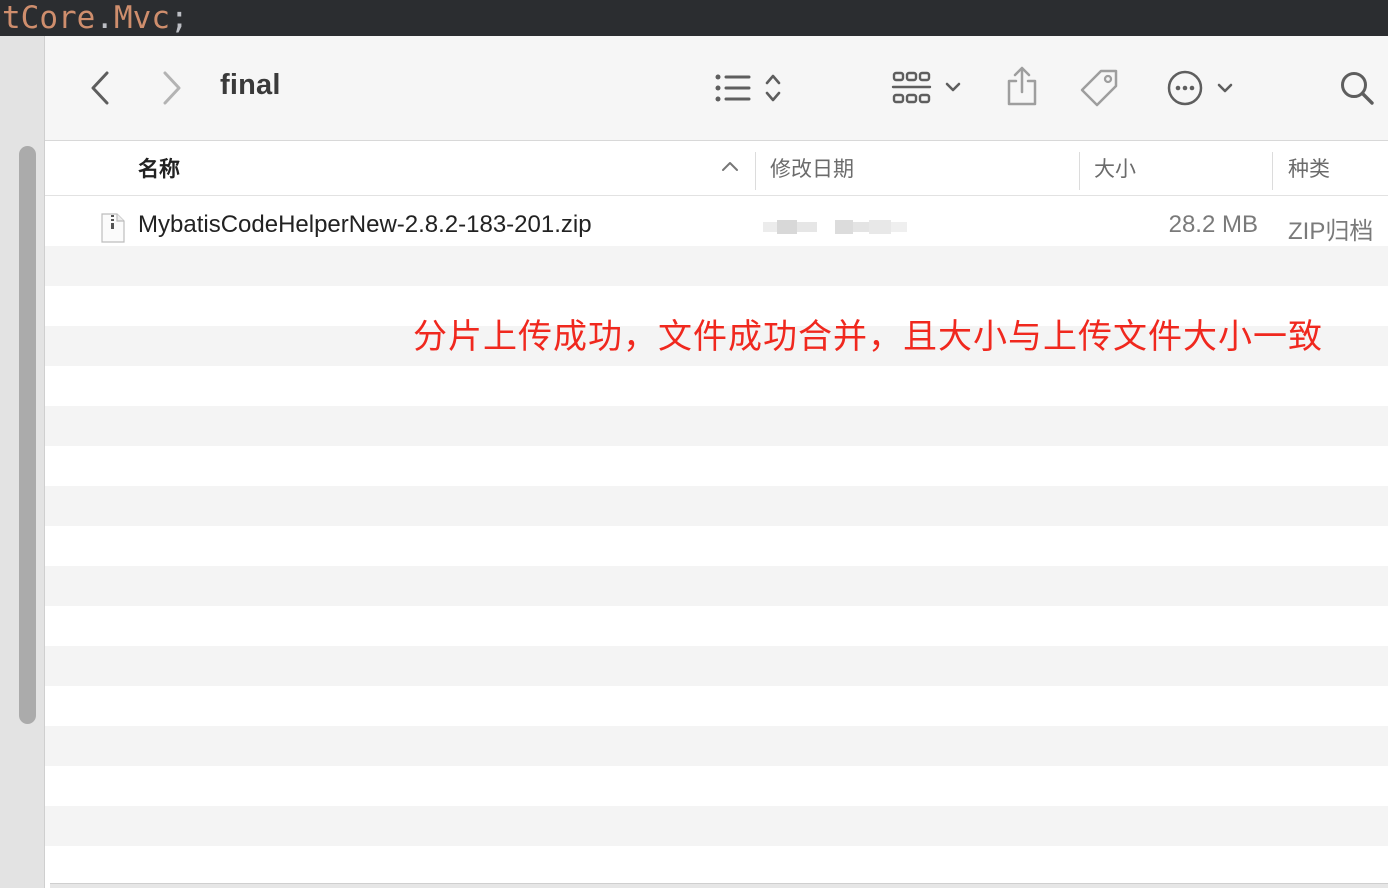 The width and height of the screenshot is (1388, 888). I want to click on left-gutter, so click(22, 462).